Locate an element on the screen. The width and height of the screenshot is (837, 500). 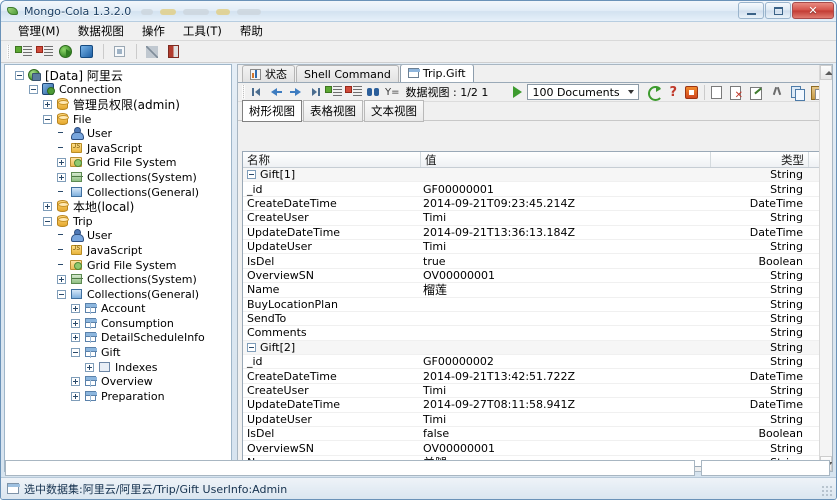
book-icon is located at coordinates (174, 52).